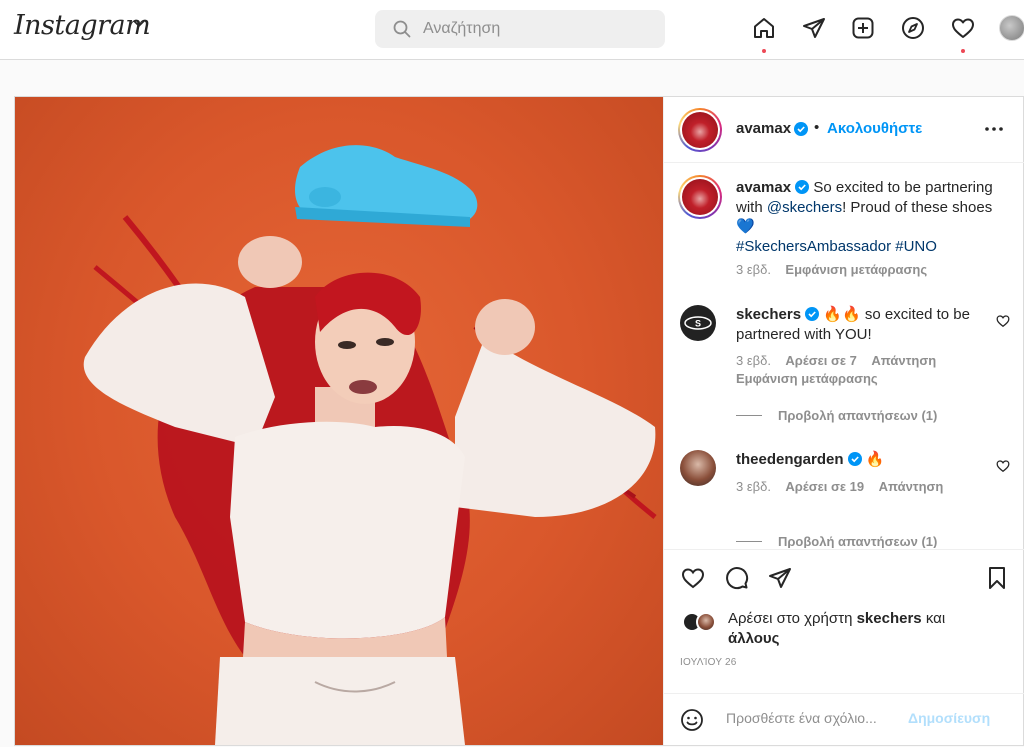  I want to click on liked-by-middle: και, so click(933, 618).